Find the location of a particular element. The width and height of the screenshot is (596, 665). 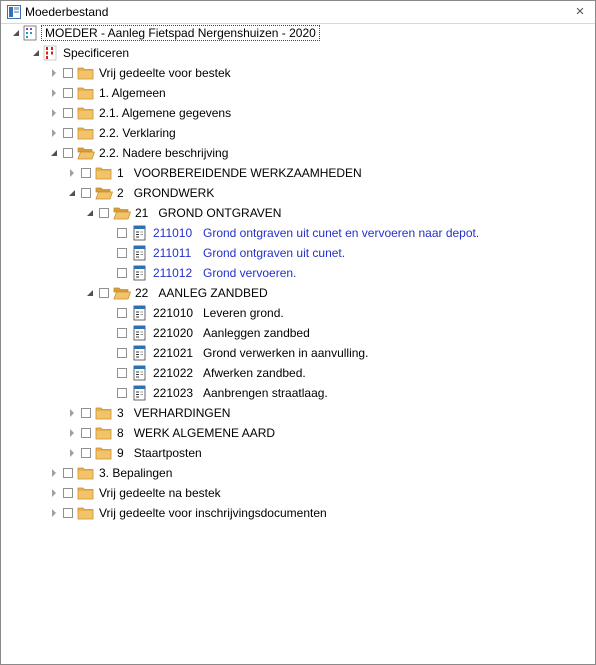

tree-node-algemene-gegevens: 2.1. Algemene gegevens is located at coordinates (140, 113).